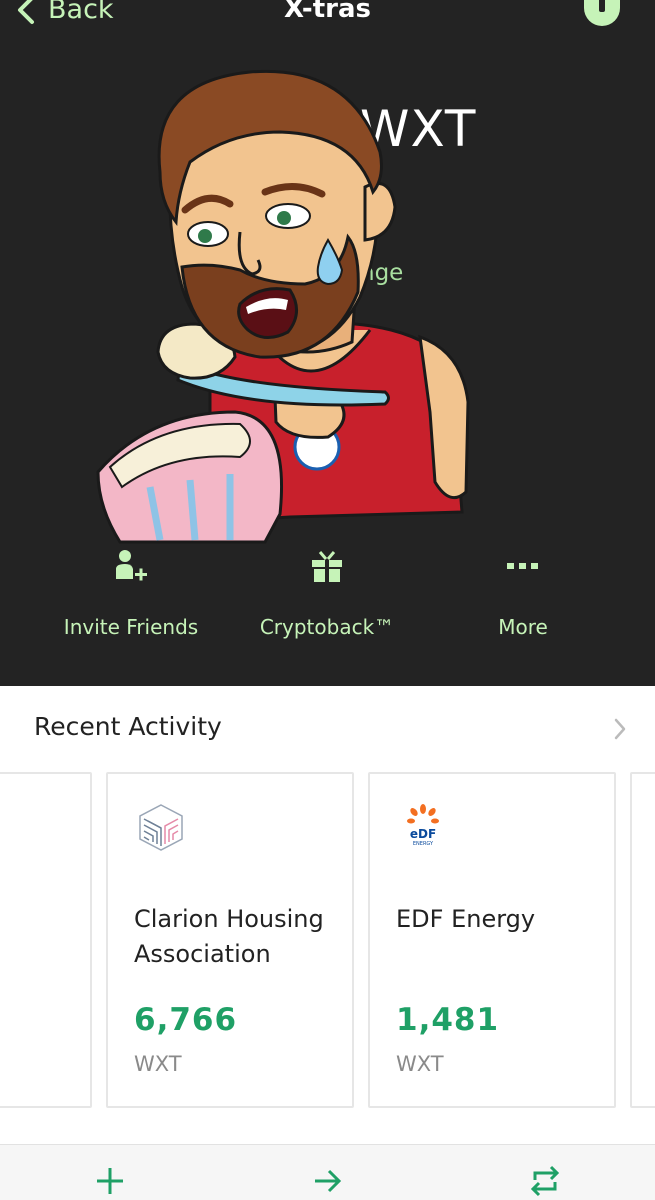 This screenshot has height=1200, width=655. What do you see at coordinates (492, 940) in the screenshot?
I see `activity-card: eDF ENERGY EDF Energy 1,481 WXT` at bounding box center [492, 940].